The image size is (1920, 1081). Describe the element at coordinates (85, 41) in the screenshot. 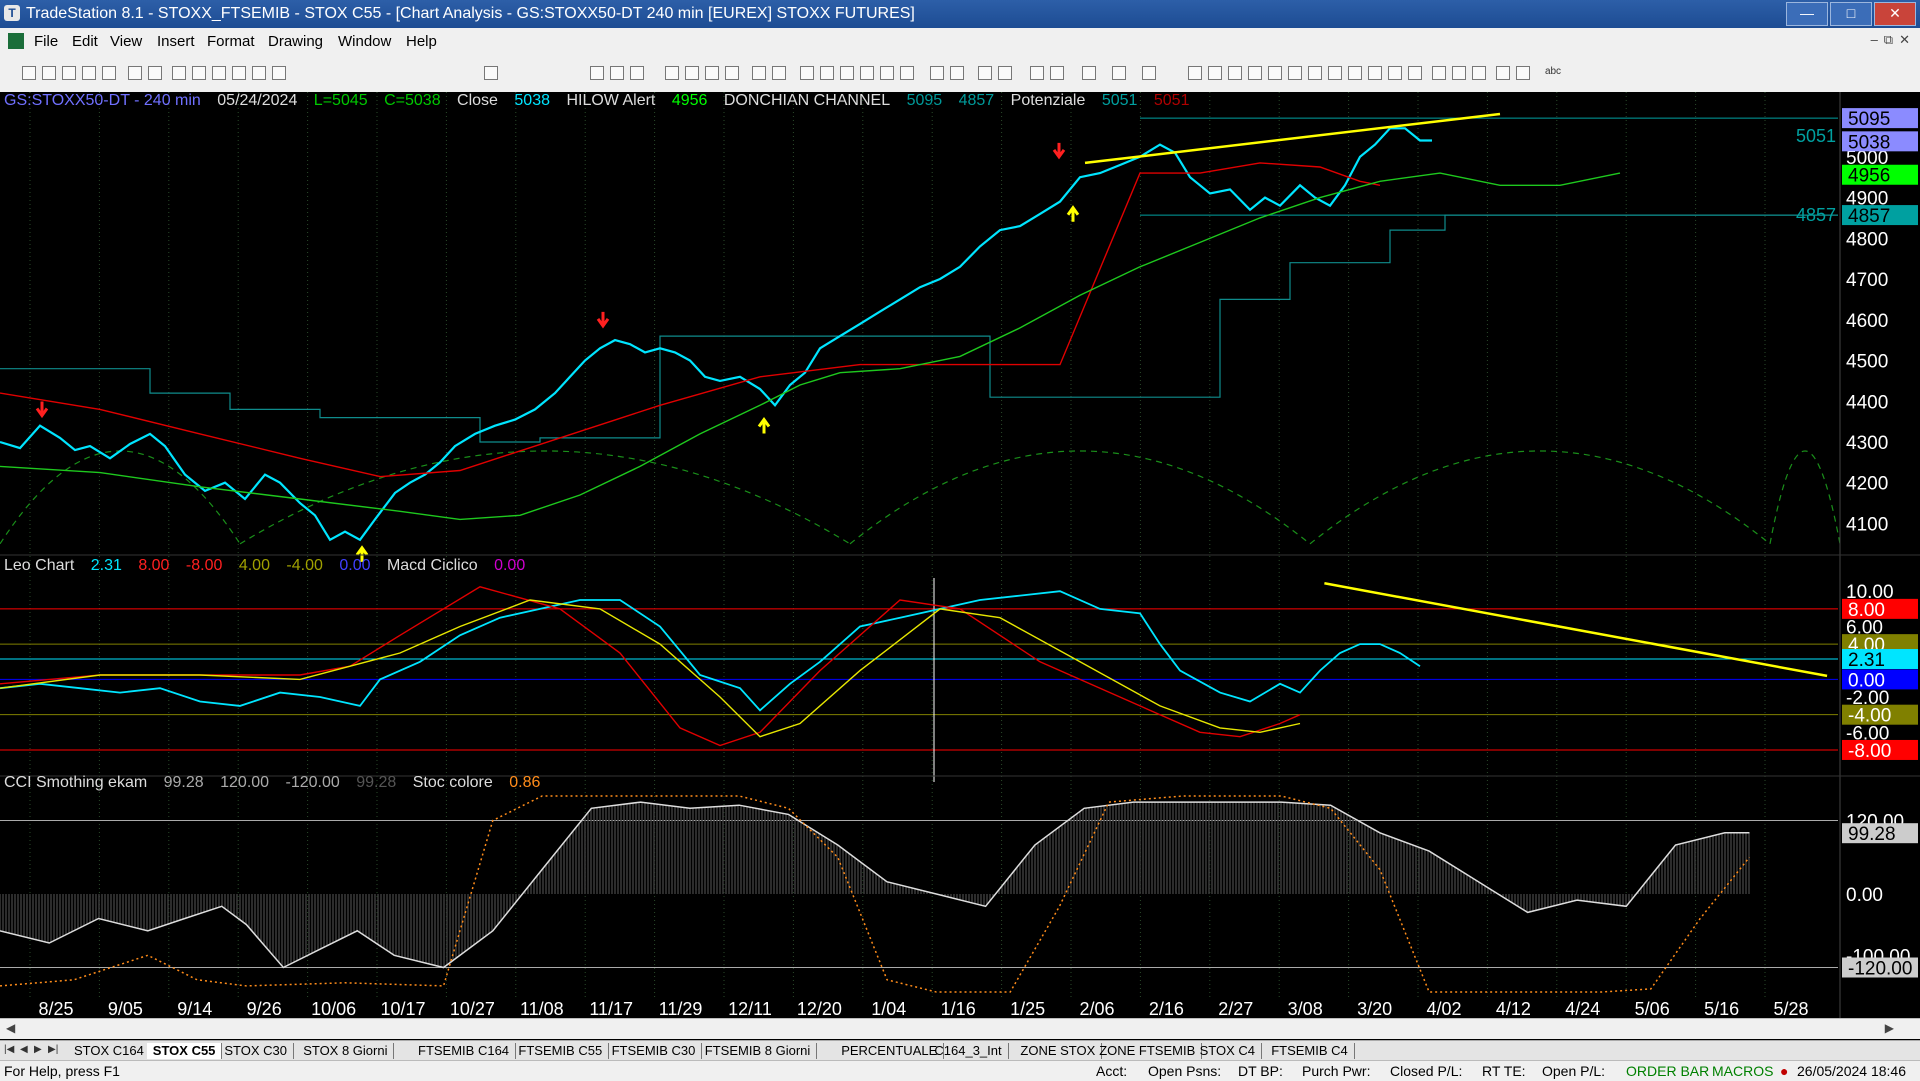

I see `menu-edit: Edit` at that location.